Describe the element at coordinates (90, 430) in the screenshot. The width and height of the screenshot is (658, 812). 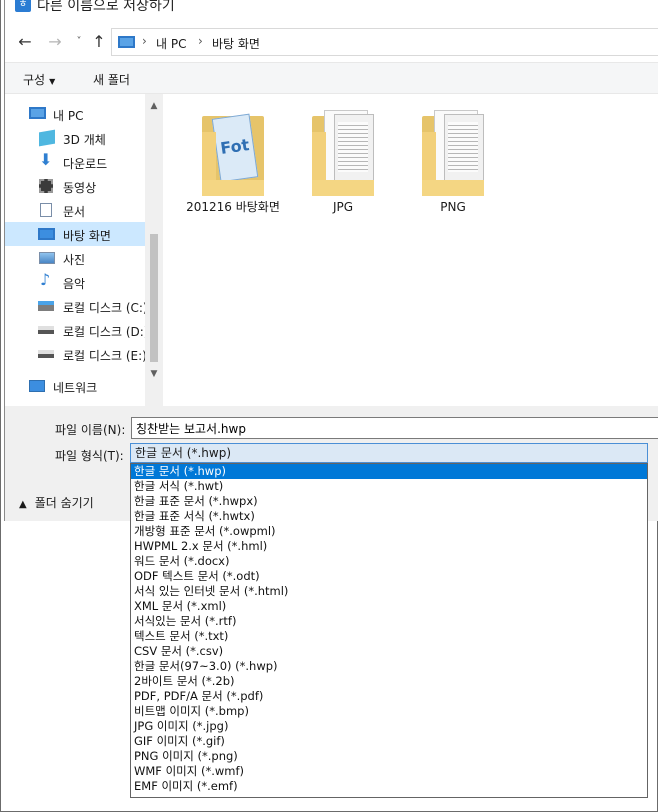
I see `filename-label: 파일 이름(N):` at that location.